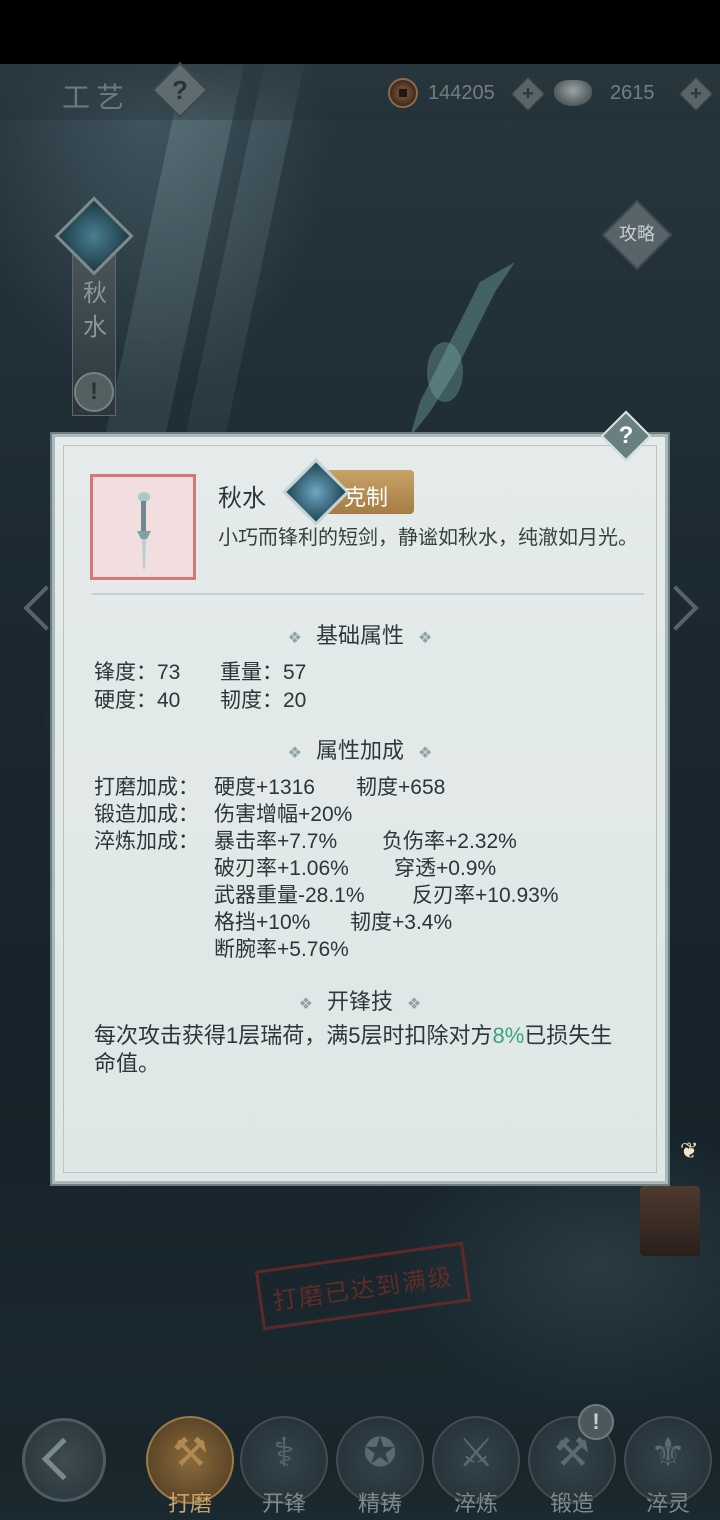 The image size is (720, 1520). What do you see at coordinates (508, 1035) in the screenshot?
I see `skill-highlight: 8%` at bounding box center [508, 1035].